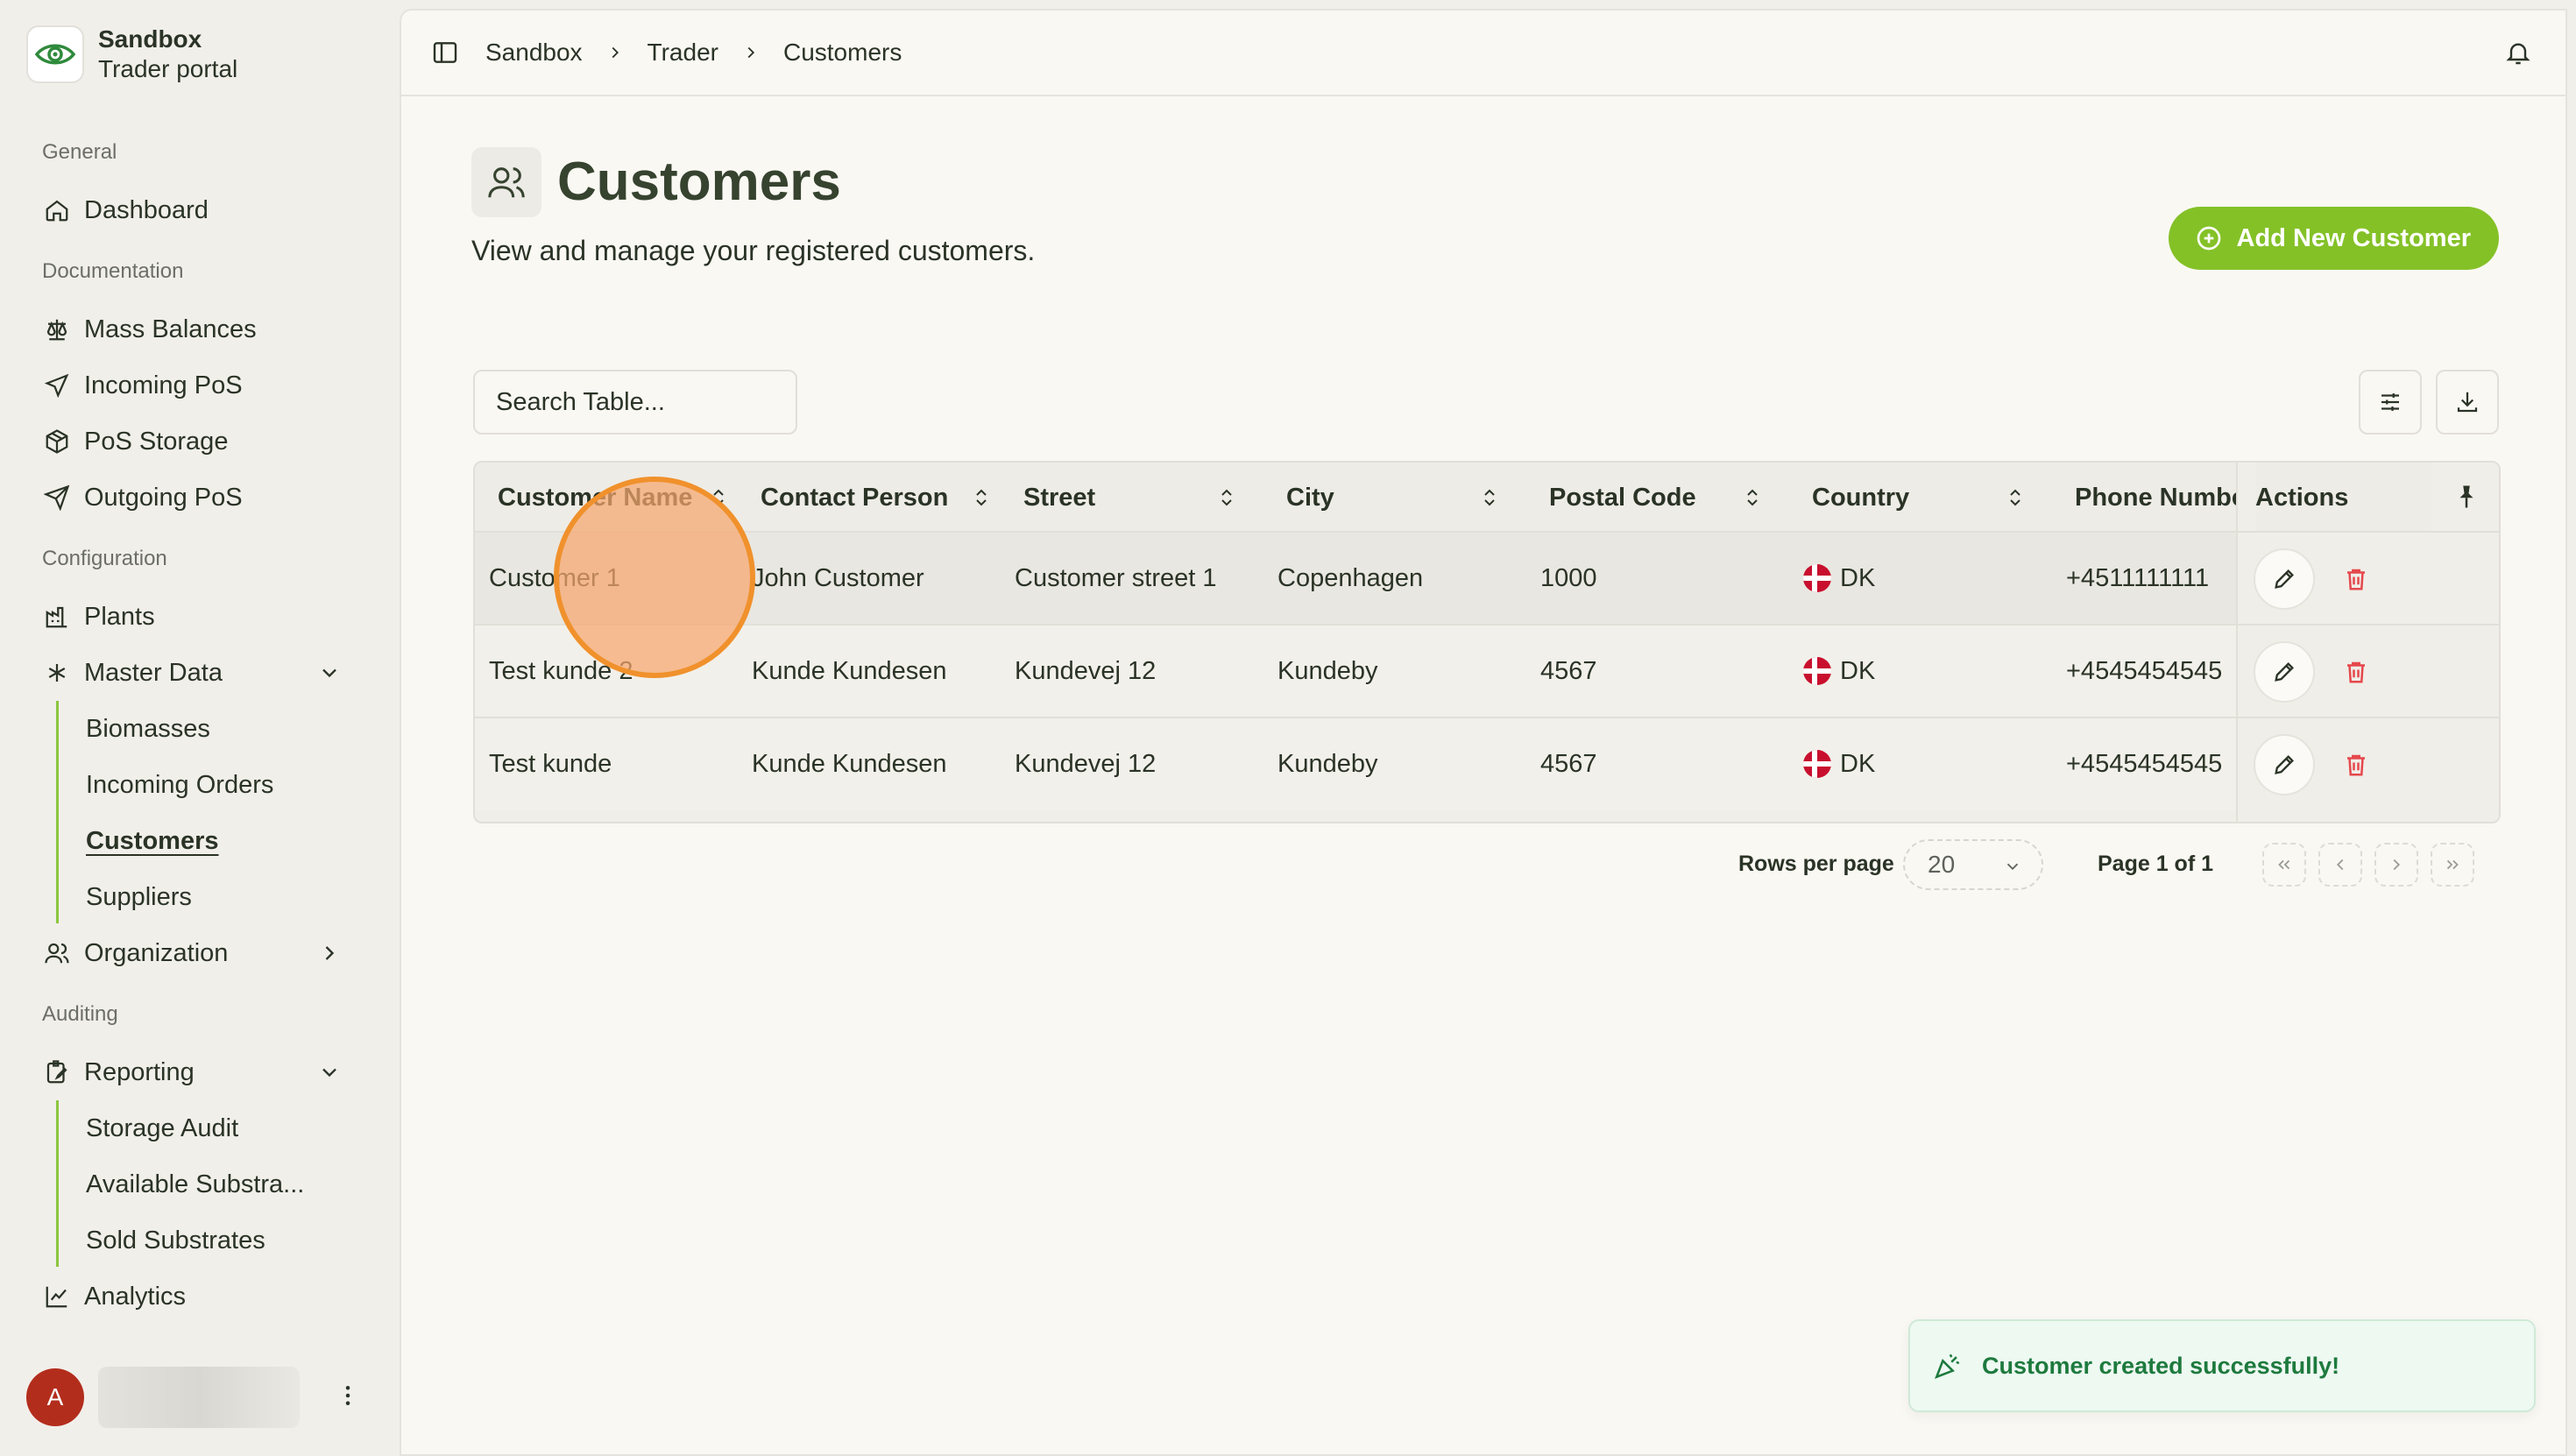 The image size is (2576, 1456). Describe the element at coordinates (131, 54) in the screenshot. I see `brand: Sandbox Trader portal` at that location.